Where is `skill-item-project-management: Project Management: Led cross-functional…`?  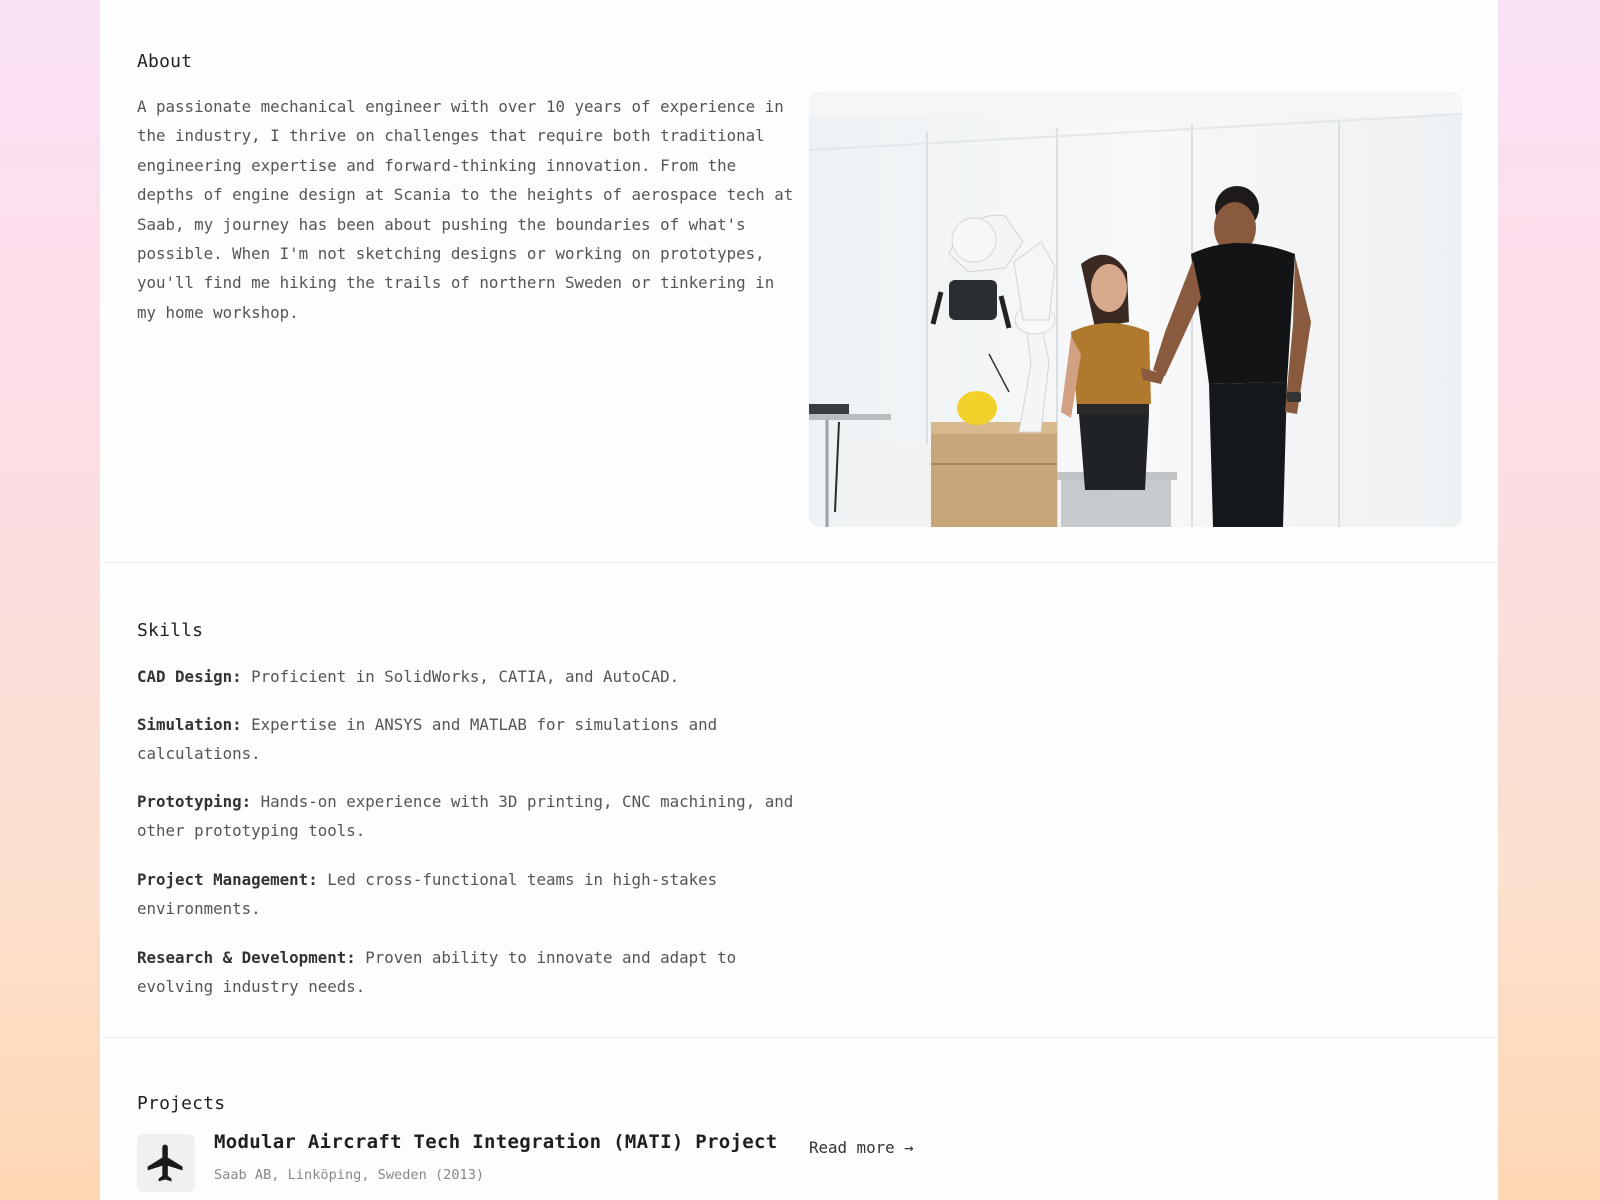
skill-item-project-management: Project Management: Led cross-functional… is located at coordinates (467, 894).